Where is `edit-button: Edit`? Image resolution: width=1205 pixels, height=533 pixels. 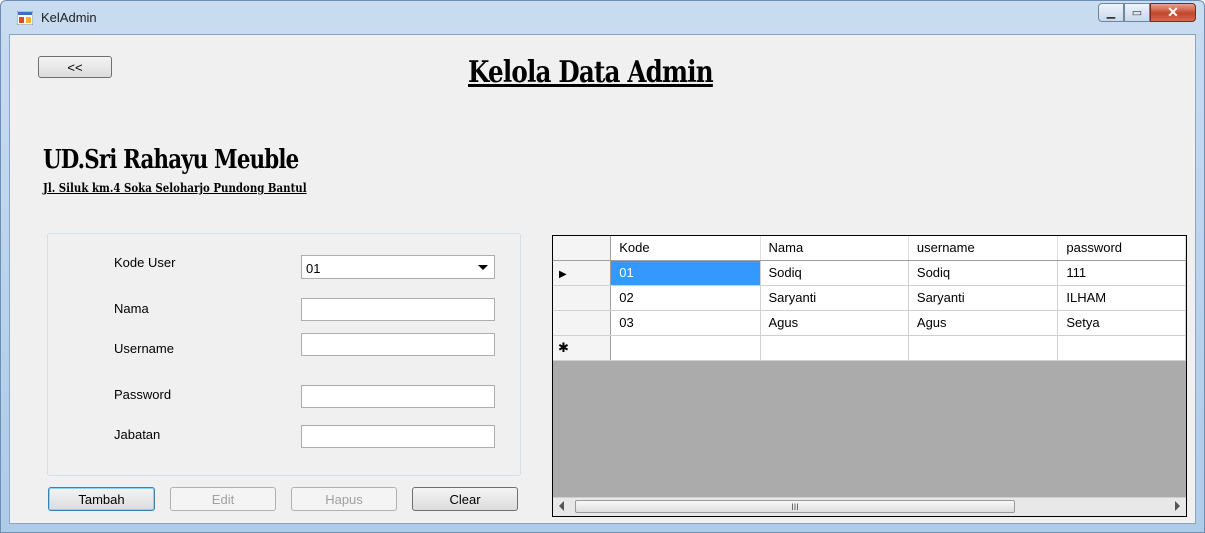 edit-button: Edit is located at coordinates (223, 499).